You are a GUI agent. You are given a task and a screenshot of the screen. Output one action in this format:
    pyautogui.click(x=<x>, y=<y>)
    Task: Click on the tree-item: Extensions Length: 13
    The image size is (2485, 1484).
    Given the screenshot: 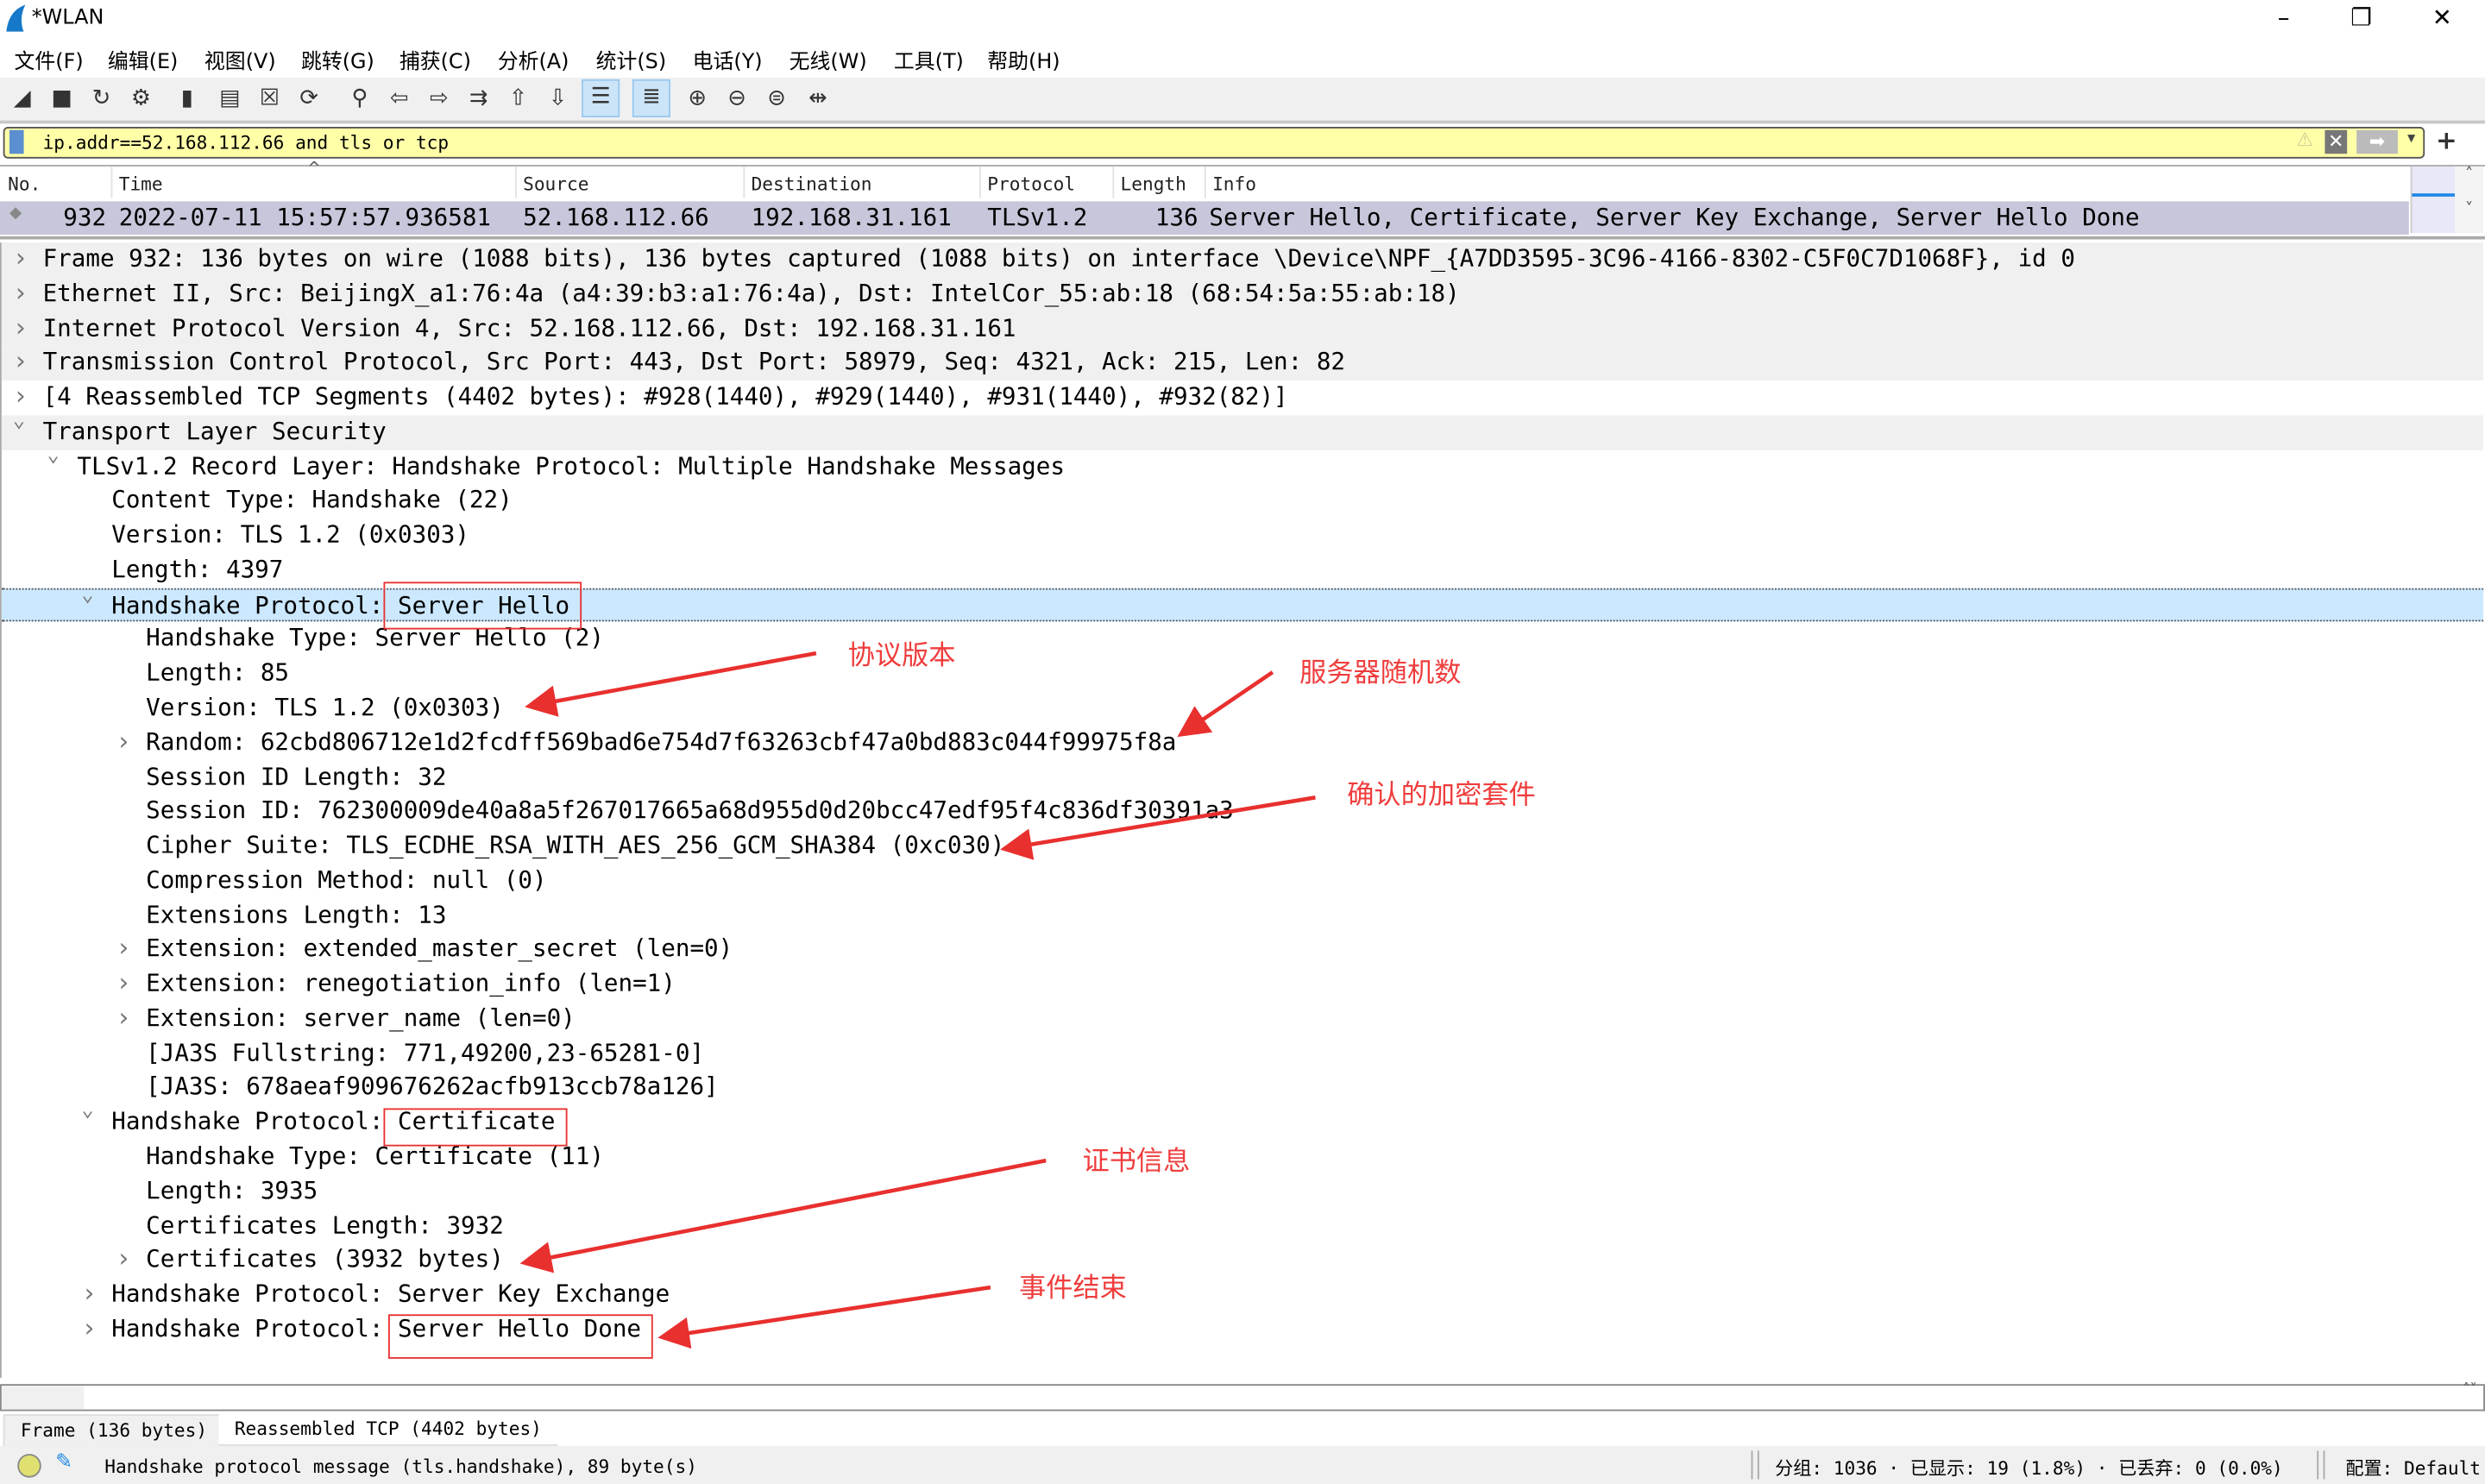 What is the action you would take?
    pyautogui.click(x=1242, y=915)
    